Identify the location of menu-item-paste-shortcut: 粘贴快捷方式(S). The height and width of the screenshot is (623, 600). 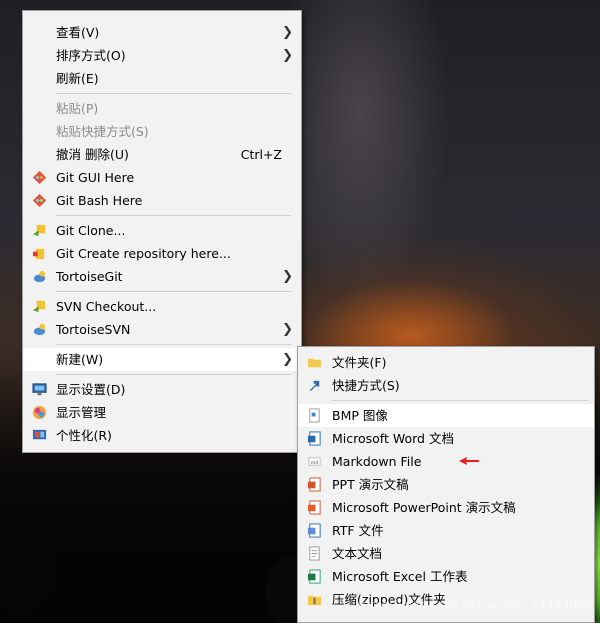
(162, 131).